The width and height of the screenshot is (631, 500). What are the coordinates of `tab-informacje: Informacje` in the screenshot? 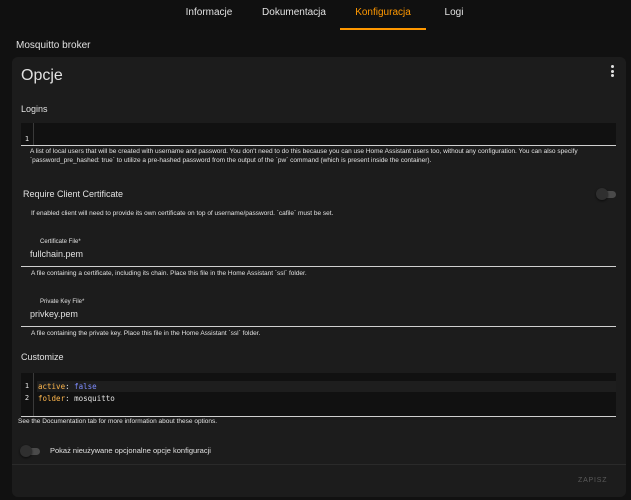 It's located at (209, 15).